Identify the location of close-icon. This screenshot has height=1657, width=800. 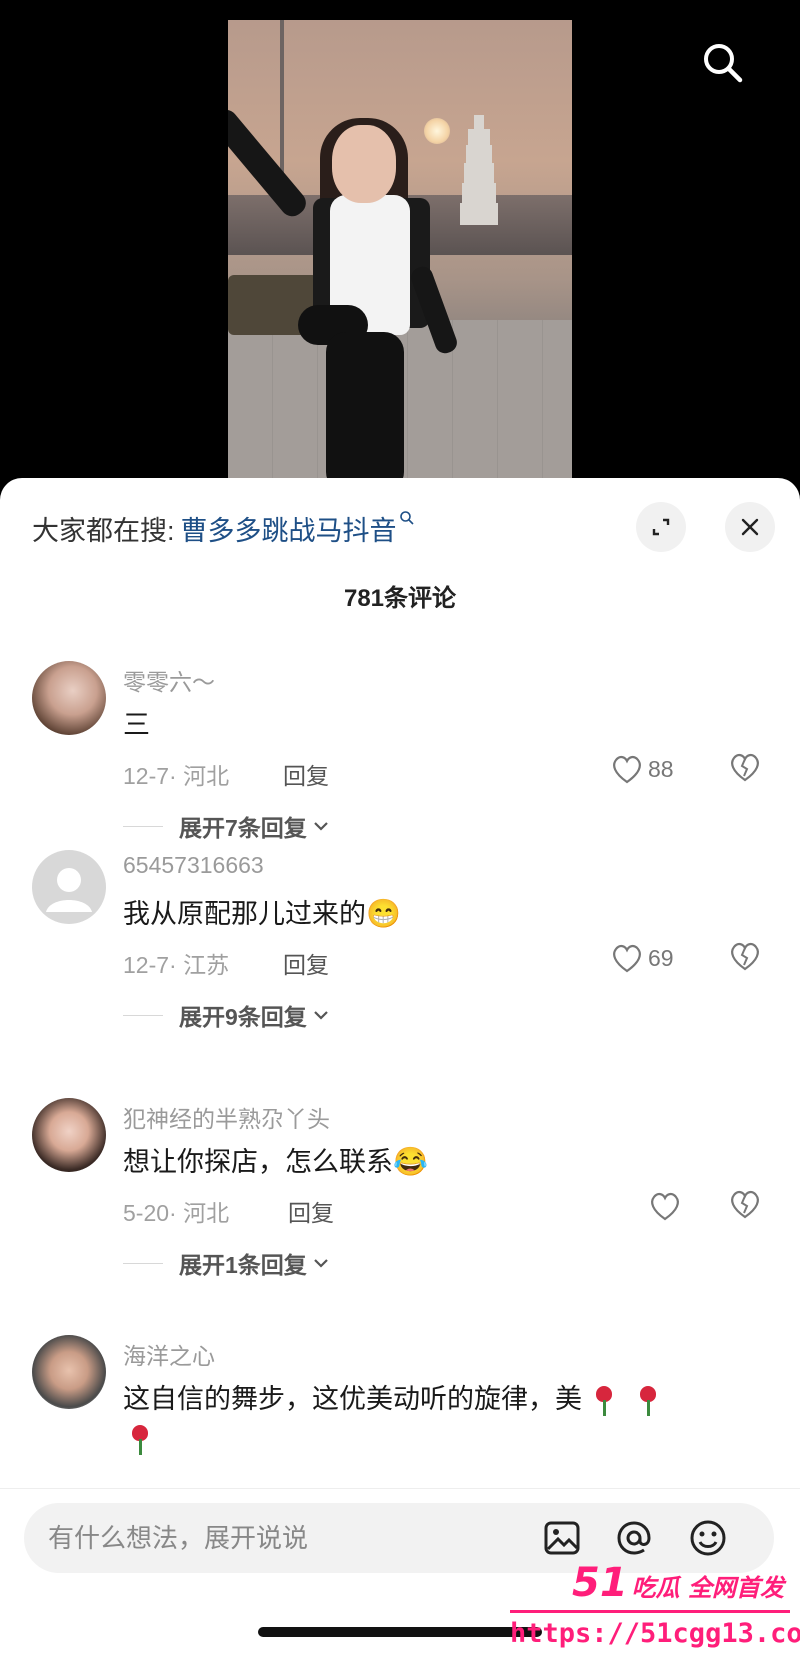
(750, 527).